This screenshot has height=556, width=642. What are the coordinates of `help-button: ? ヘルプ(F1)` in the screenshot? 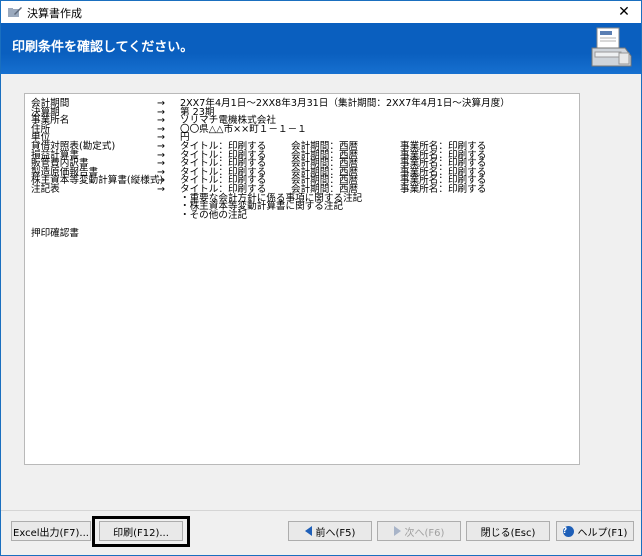 It's located at (595, 531).